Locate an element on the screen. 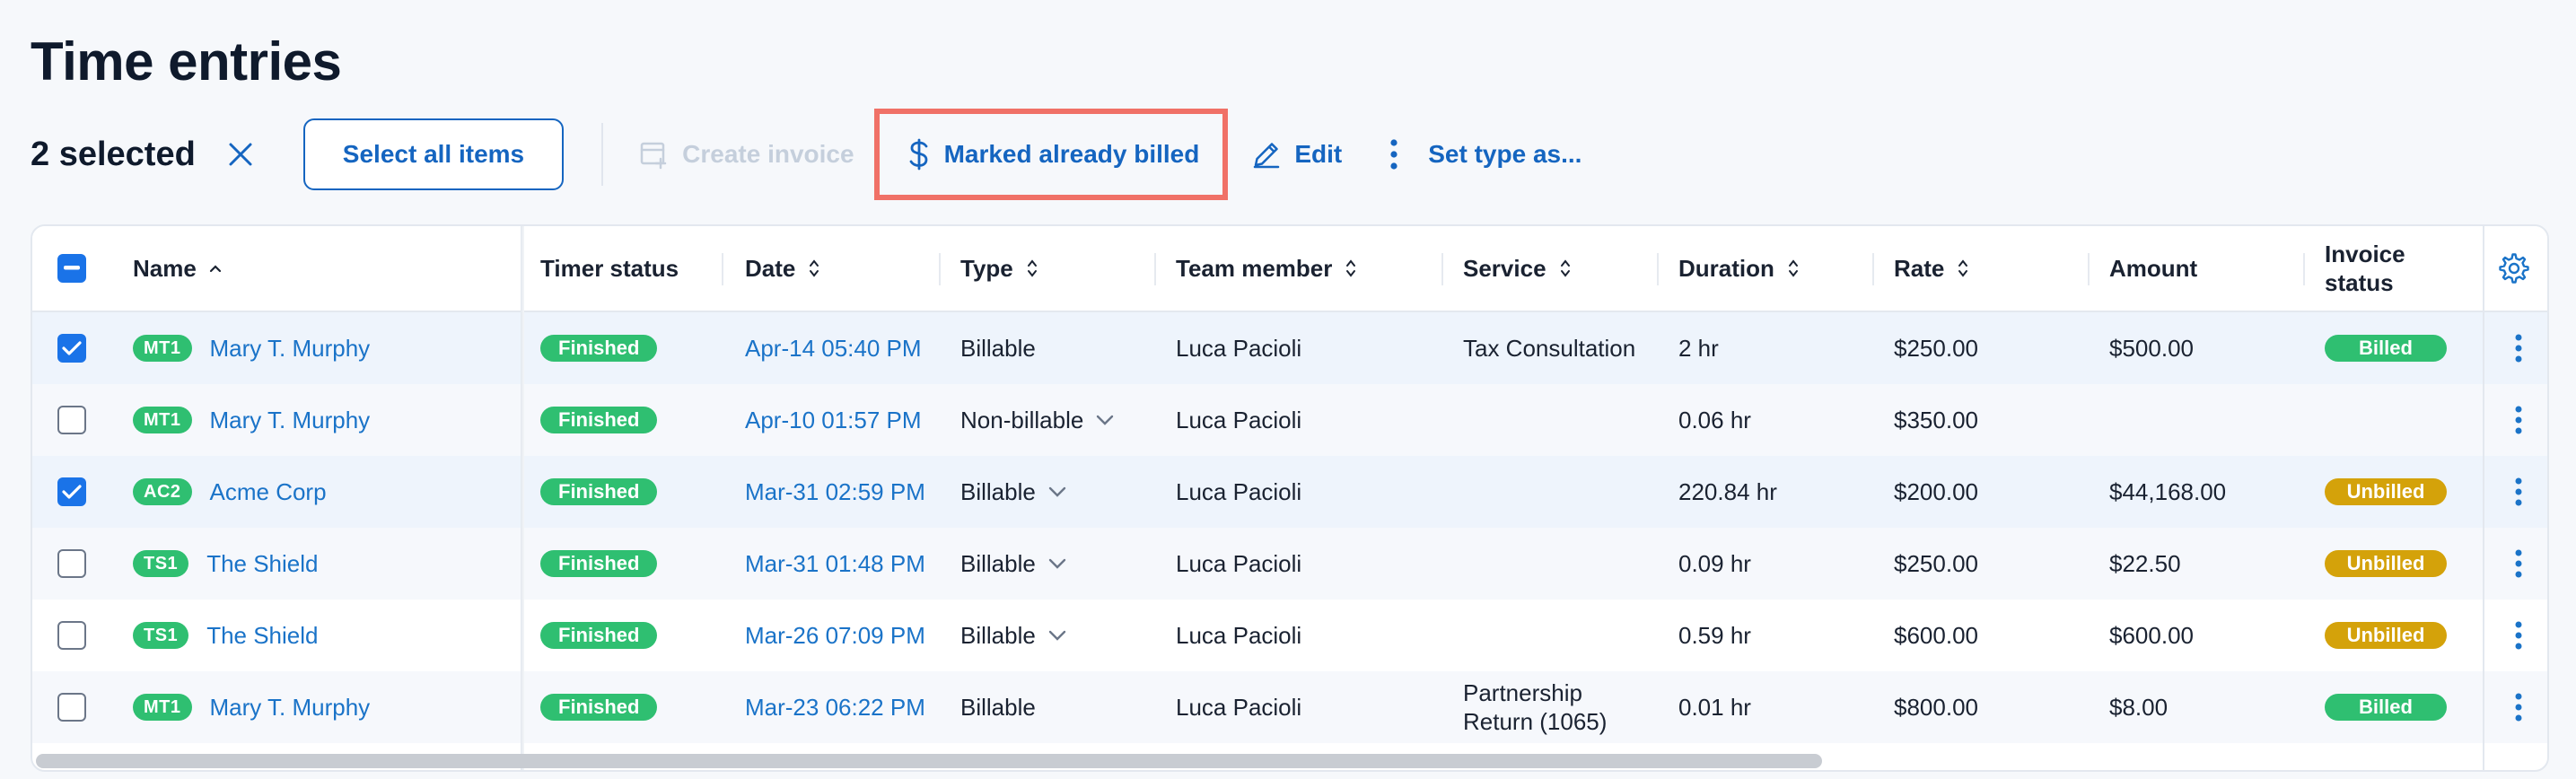 The width and height of the screenshot is (2576, 779). rate-value: $350.00 is located at coordinates (1936, 420).